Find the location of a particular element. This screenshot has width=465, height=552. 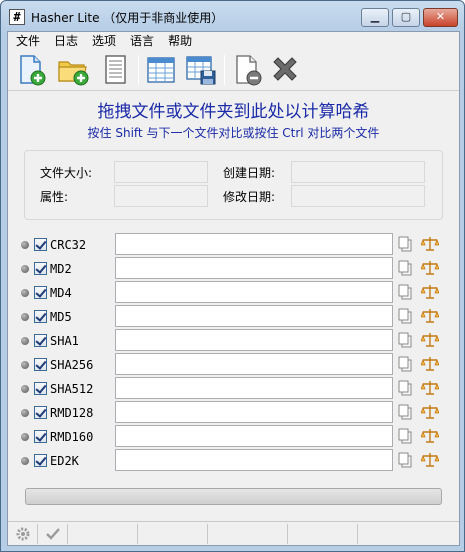

clear-icon is located at coordinates (285, 70).